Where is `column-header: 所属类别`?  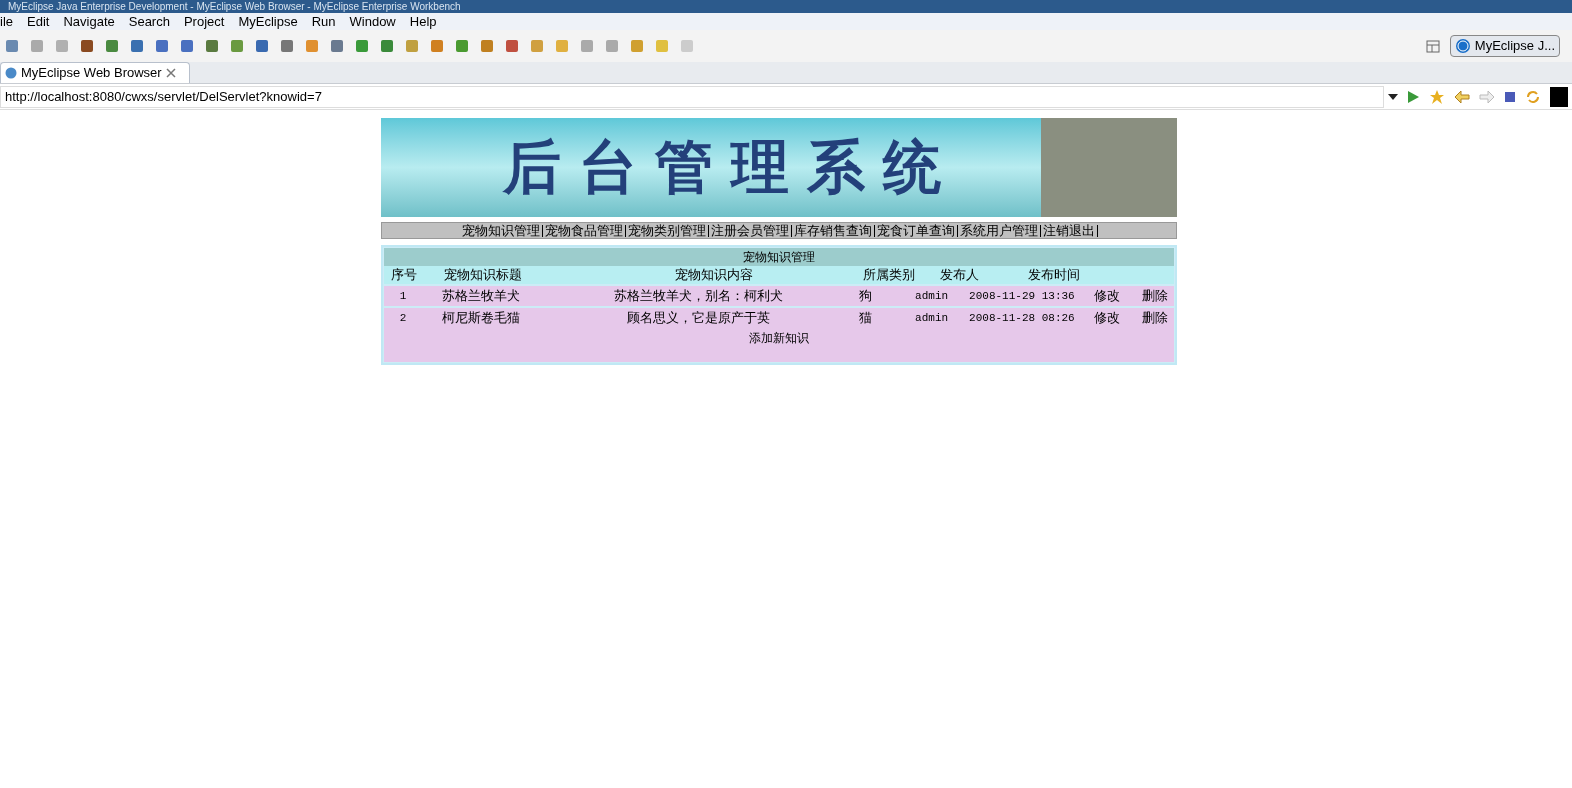 column-header: 所属类别 is located at coordinates (889, 275).